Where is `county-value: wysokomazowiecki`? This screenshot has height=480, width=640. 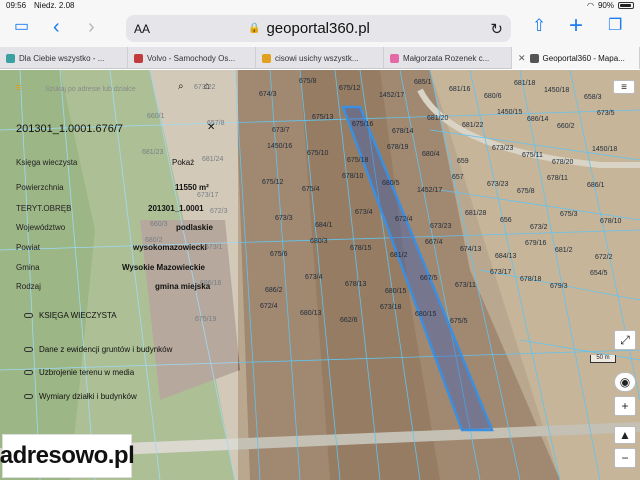
county-value: wysokomazowiecki is located at coordinates (170, 247).